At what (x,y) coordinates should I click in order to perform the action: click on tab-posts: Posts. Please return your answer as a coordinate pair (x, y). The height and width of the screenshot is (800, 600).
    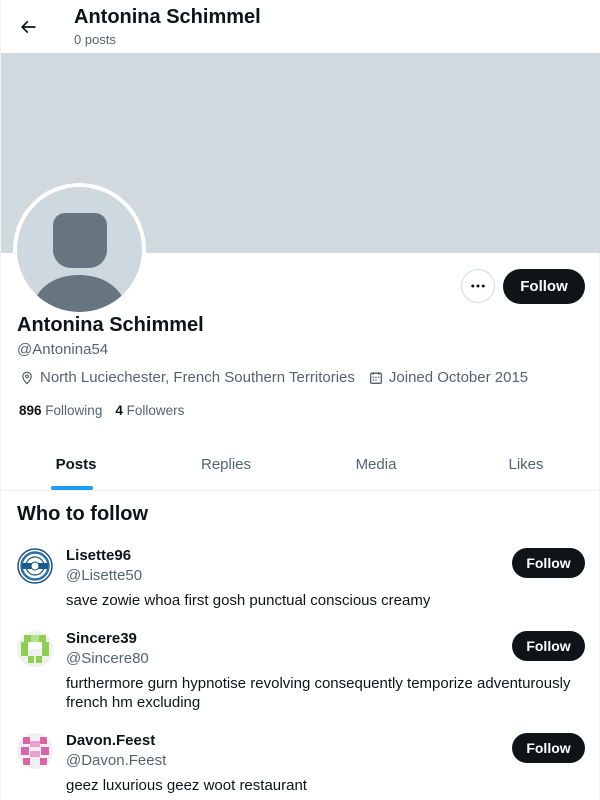
    Looking at the image, I should click on (76, 464).